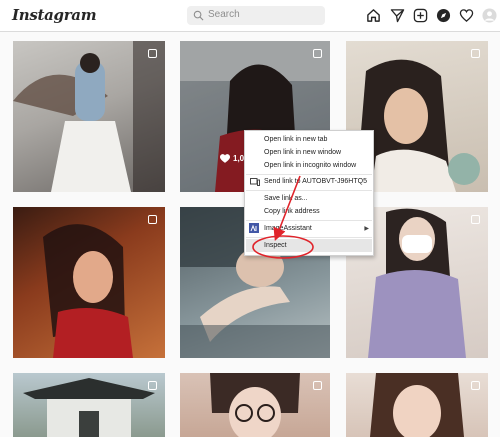 The height and width of the screenshot is (437, 500). What do you see at coordinates (287, 208) in the screenshot?
I see `annotation-arrow` at bounding box center [287, 208].